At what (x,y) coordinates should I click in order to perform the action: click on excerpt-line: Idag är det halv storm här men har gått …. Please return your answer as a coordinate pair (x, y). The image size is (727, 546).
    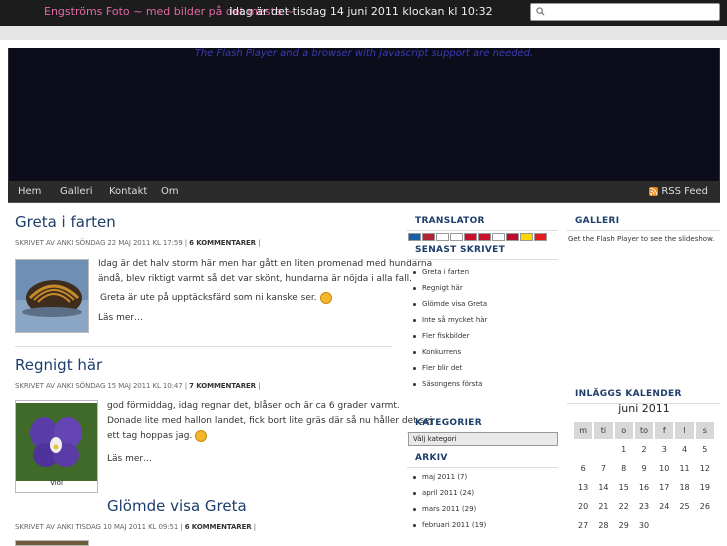
    Looking at the image, I should click on (265, 264).